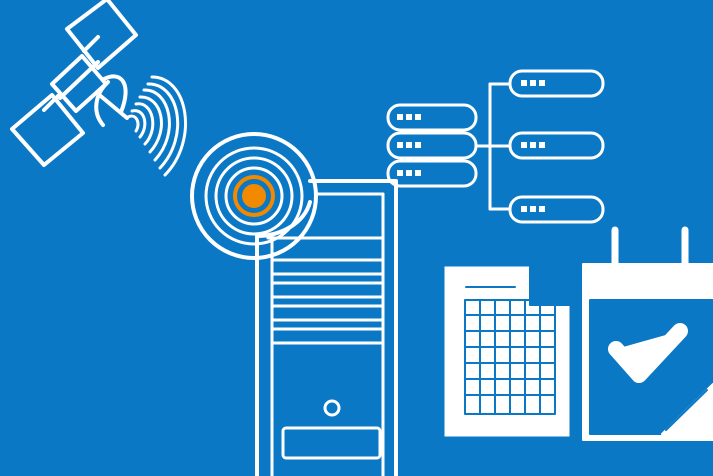 This screenshot has height=476, width=713. I want to click on database-stack-icon, so click(432, 145).